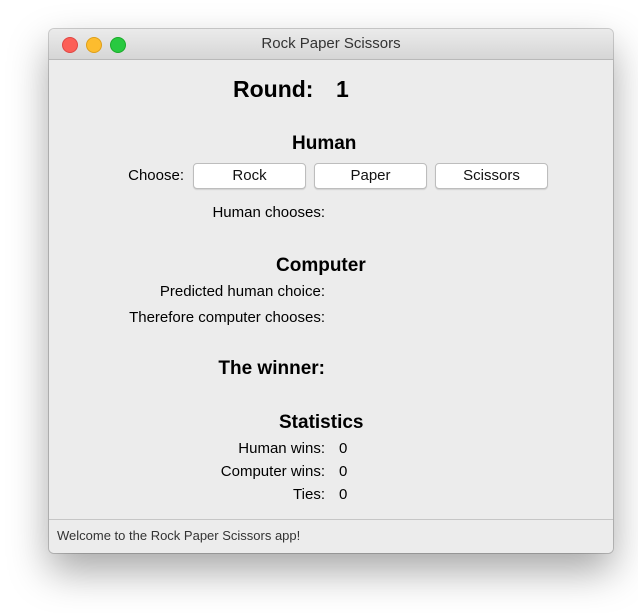 Image resolution: width=638 pixels, height=613 pixels. I want to click on ties-value: 0, so click(343, 494).